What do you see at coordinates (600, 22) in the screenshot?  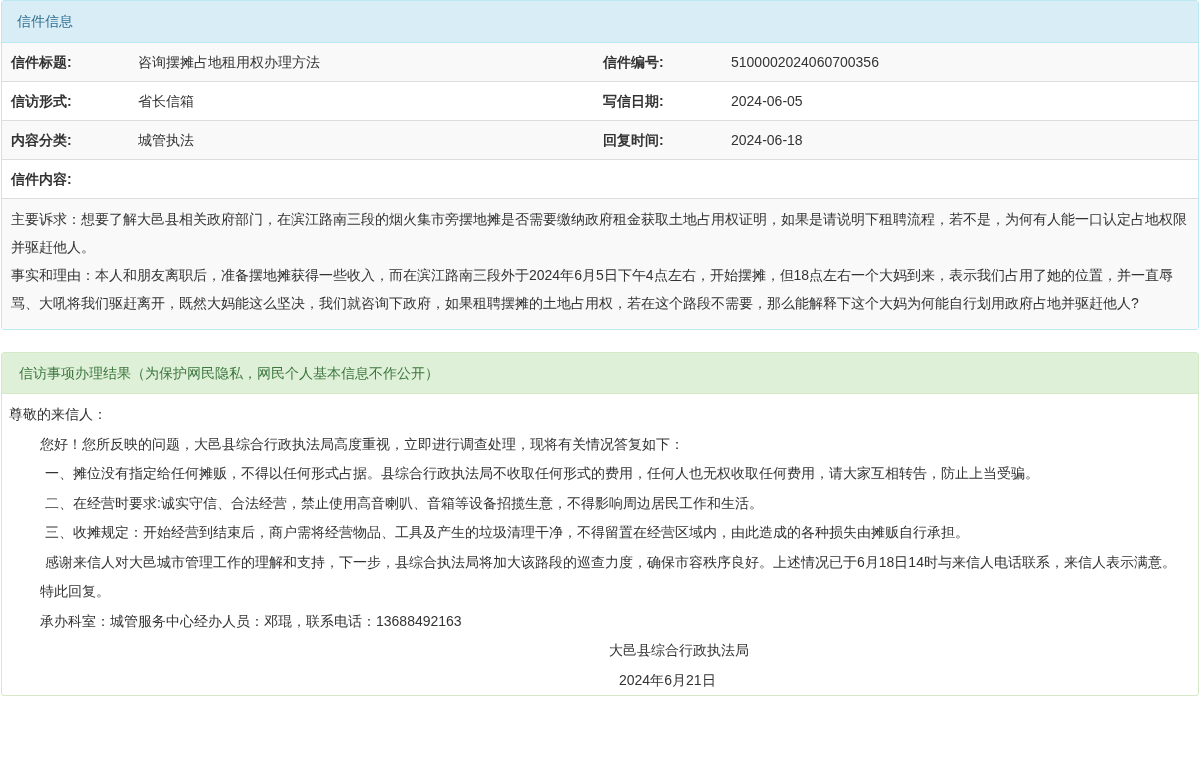 I see `panel-heading: 信件信息` at bounding box center [600, 22].